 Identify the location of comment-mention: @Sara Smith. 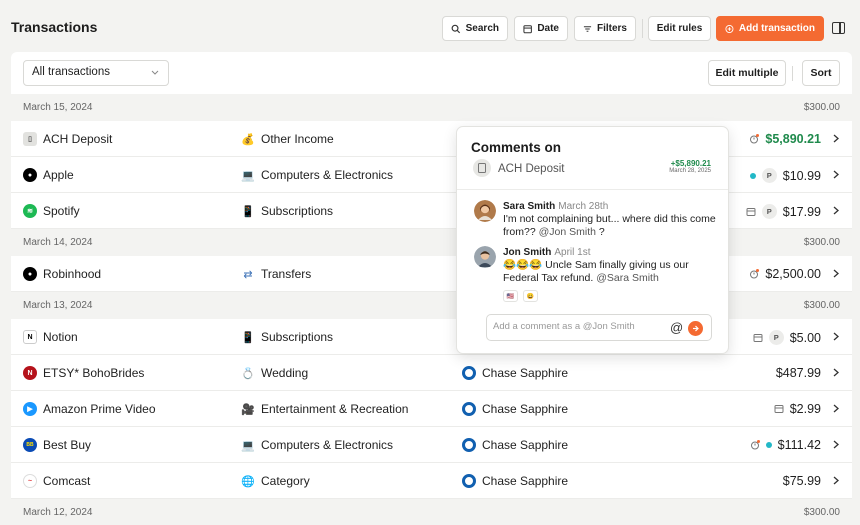
(627, 278).